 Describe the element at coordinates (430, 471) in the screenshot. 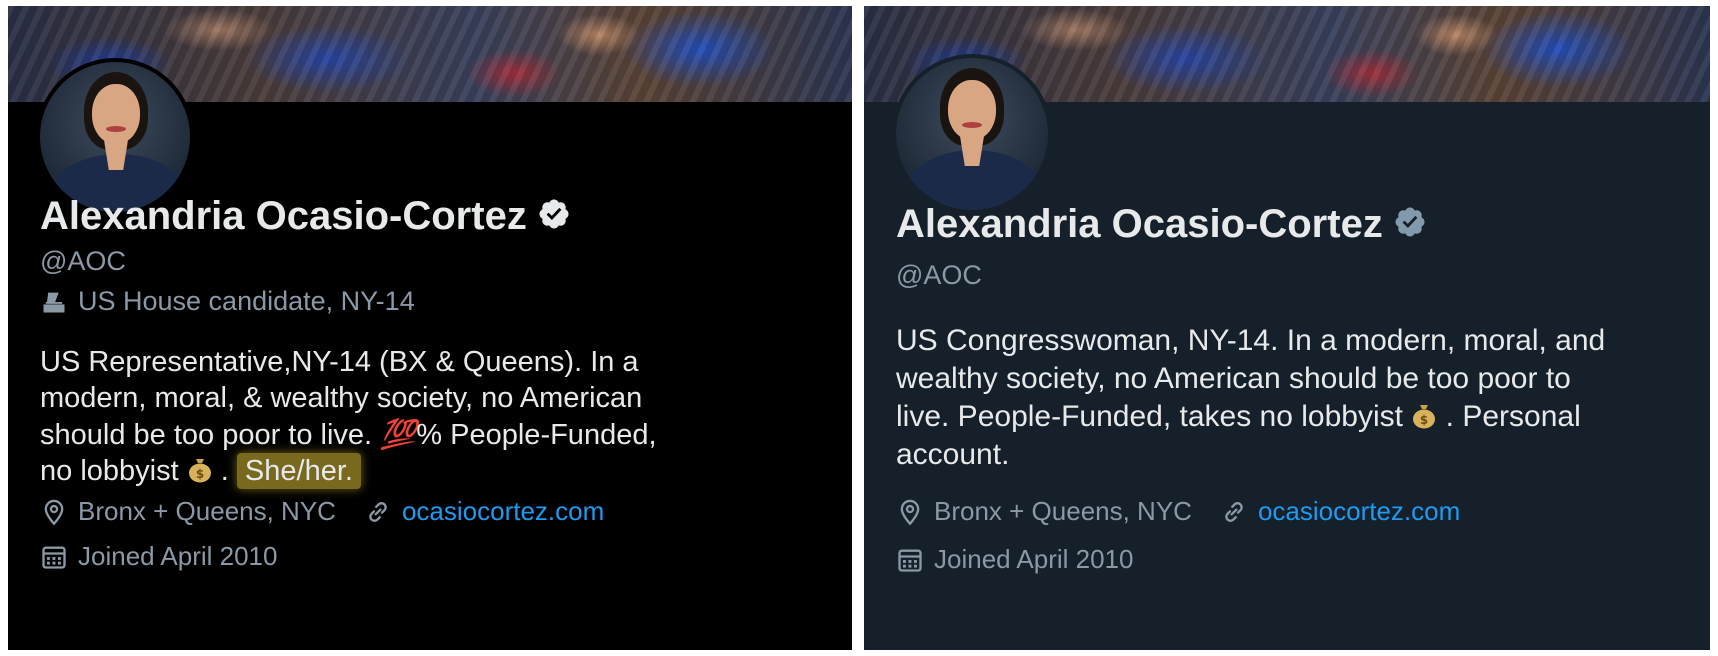

I see `bio-line: no lobbyist $ . She/her.` at that location.